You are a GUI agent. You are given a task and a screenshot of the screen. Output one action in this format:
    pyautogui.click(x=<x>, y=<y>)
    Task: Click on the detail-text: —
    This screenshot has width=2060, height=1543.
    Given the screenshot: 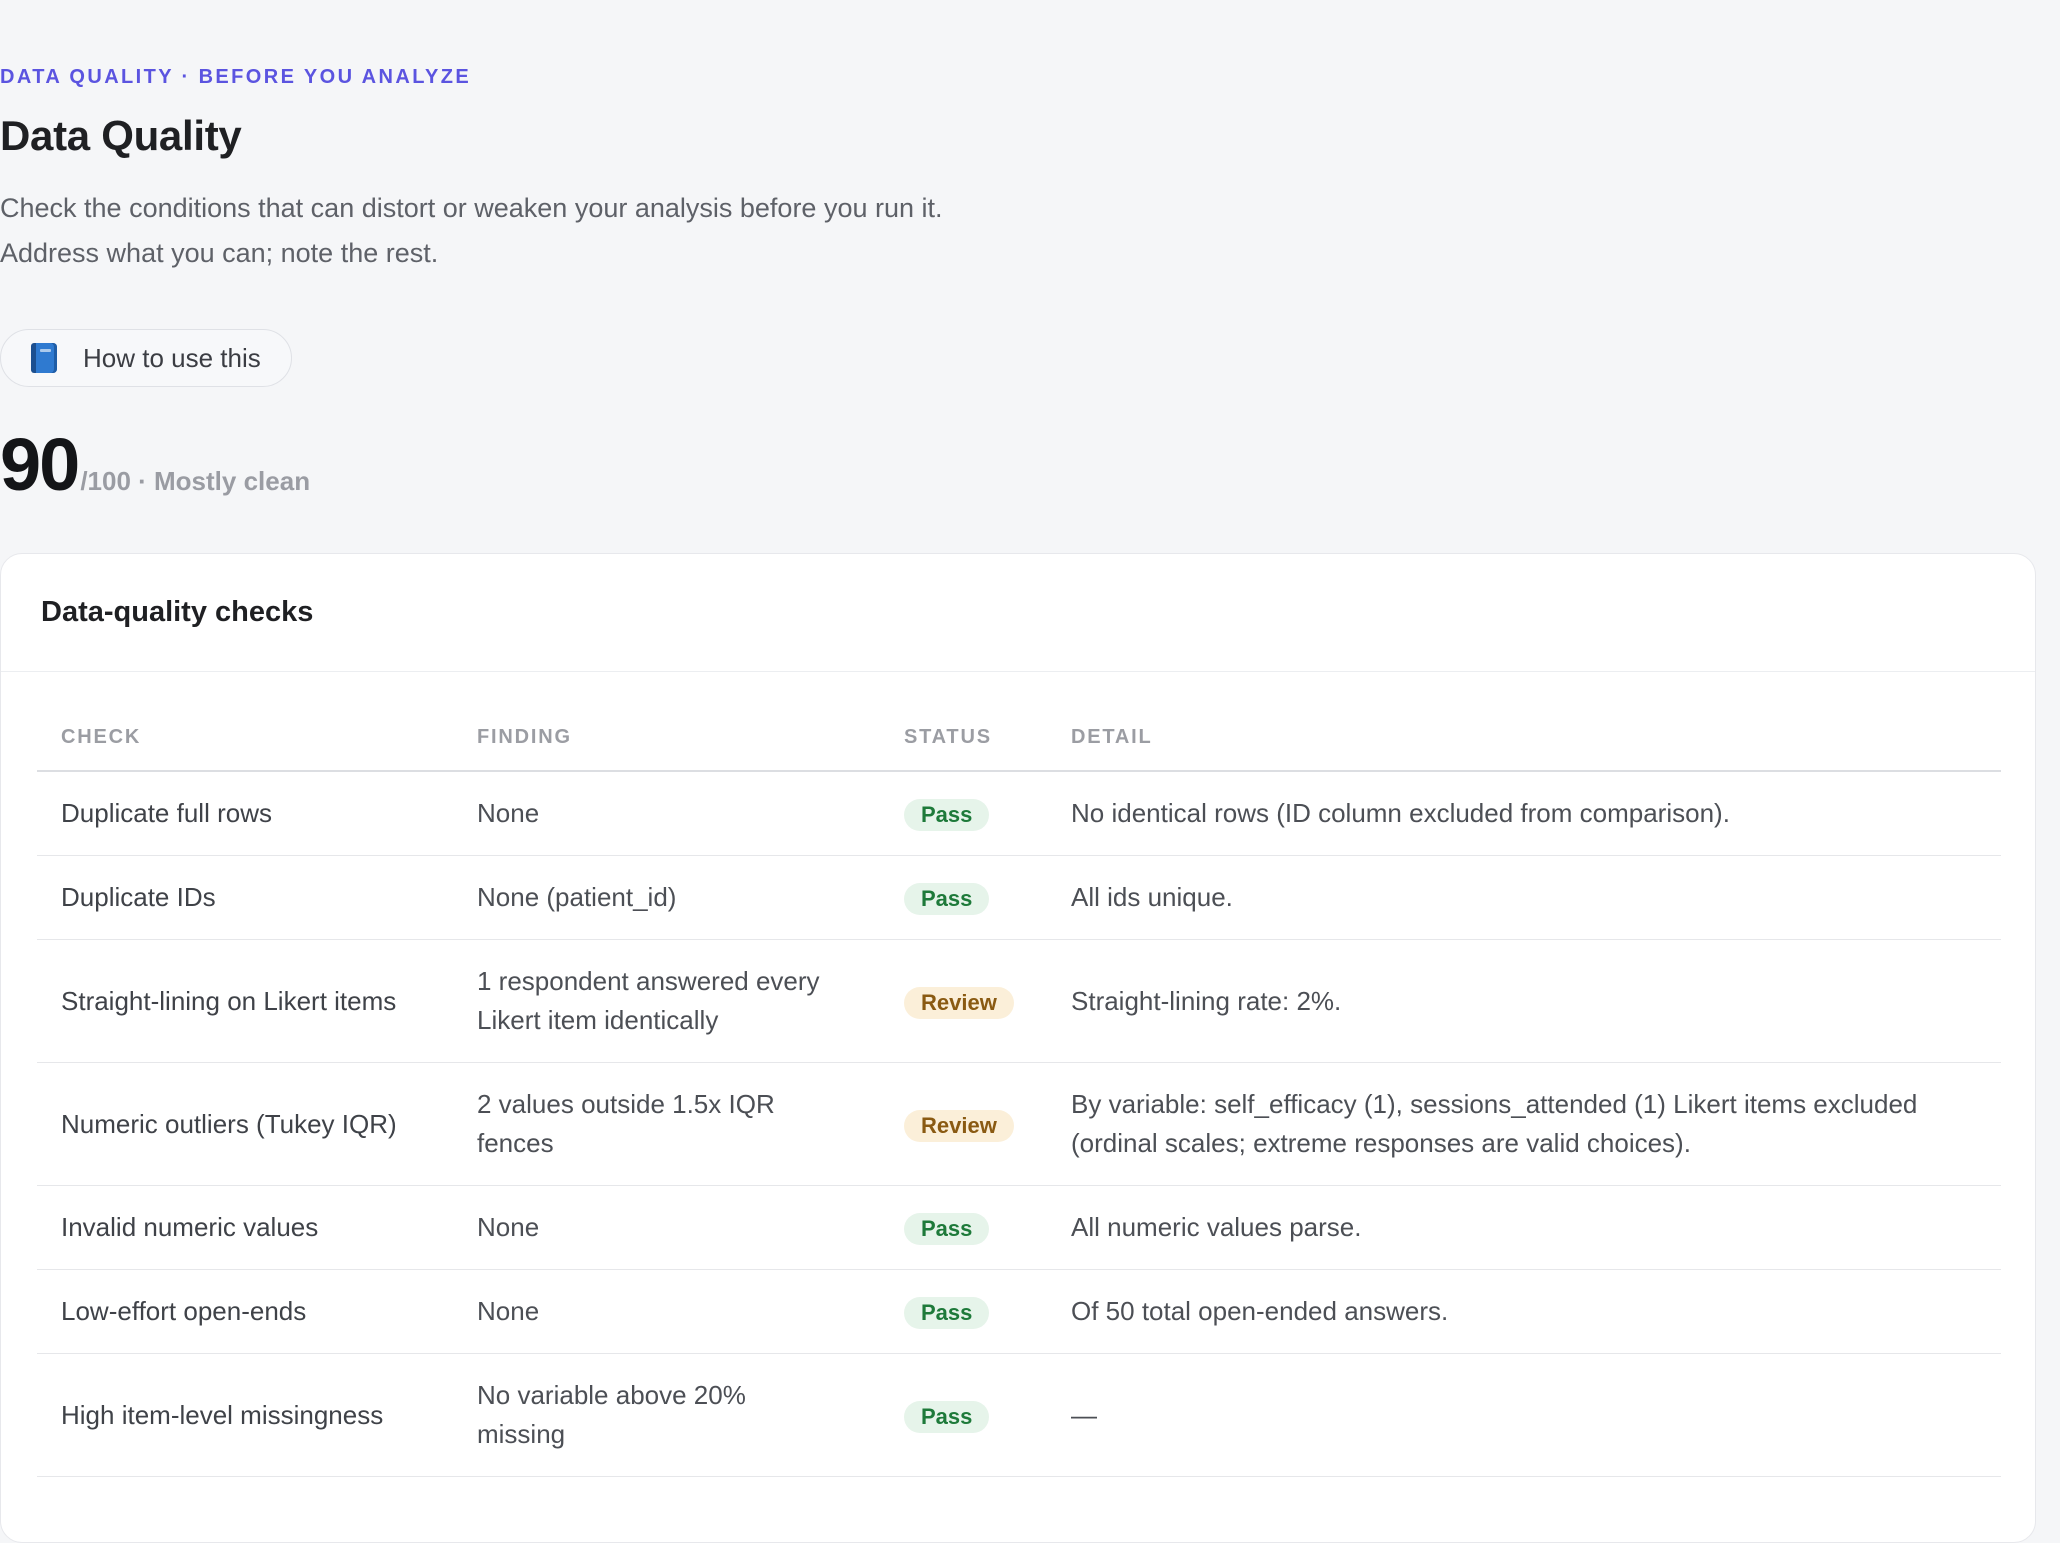 What is the action you would take?
    pyautogui.click(x=1084, y=1414)
    